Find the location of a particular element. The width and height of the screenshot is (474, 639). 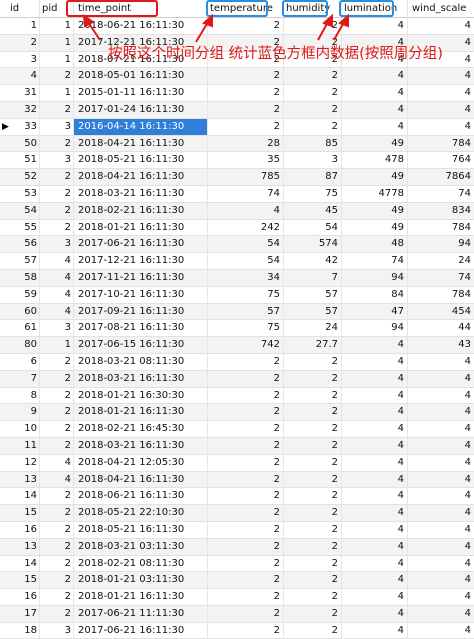

table-row: 17 2 2017-06-21 11:11:30 2 2 4 4 is located at coordinates (237, 614).